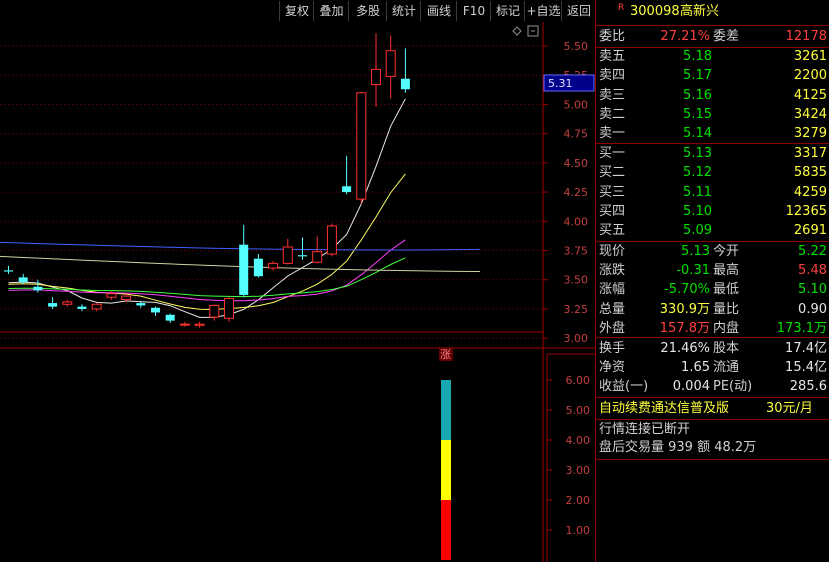  What do you see at coordinates (812, 290) in the screenshot?
I see `stat-value: 5.10` at bounding box center [812, 290].